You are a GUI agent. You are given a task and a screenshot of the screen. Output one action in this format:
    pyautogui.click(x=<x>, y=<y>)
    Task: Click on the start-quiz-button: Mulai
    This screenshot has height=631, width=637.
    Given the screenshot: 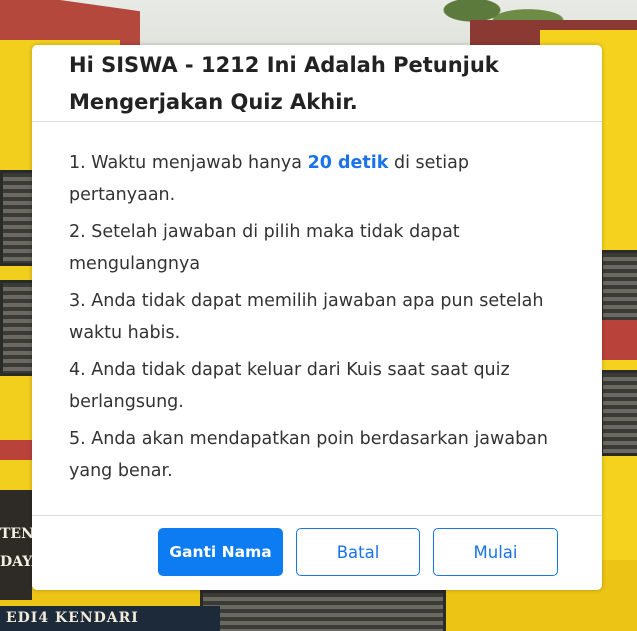 What is the action you would take?
    pyautogui.click(x=495, y=552)
    